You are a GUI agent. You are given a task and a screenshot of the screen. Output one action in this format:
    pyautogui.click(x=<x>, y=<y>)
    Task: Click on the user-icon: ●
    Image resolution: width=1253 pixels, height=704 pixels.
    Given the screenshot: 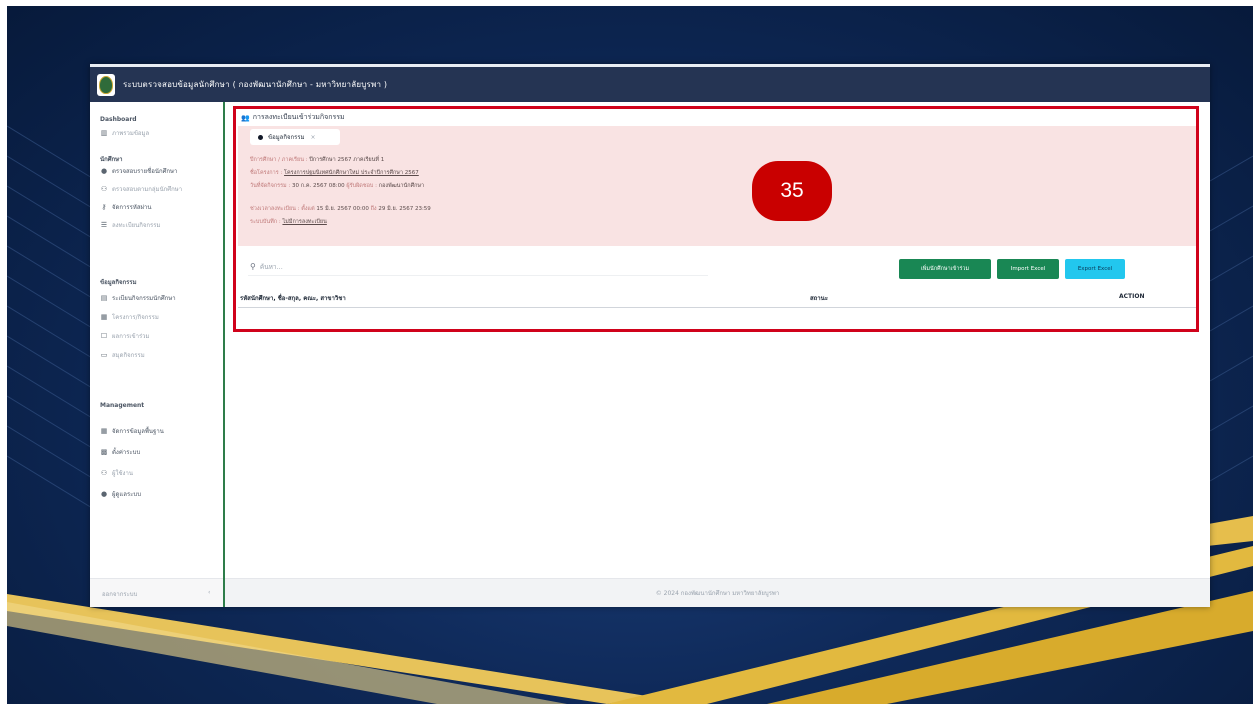 What is the action you would take?
    pyautogui.click(x=104, y=171)
    